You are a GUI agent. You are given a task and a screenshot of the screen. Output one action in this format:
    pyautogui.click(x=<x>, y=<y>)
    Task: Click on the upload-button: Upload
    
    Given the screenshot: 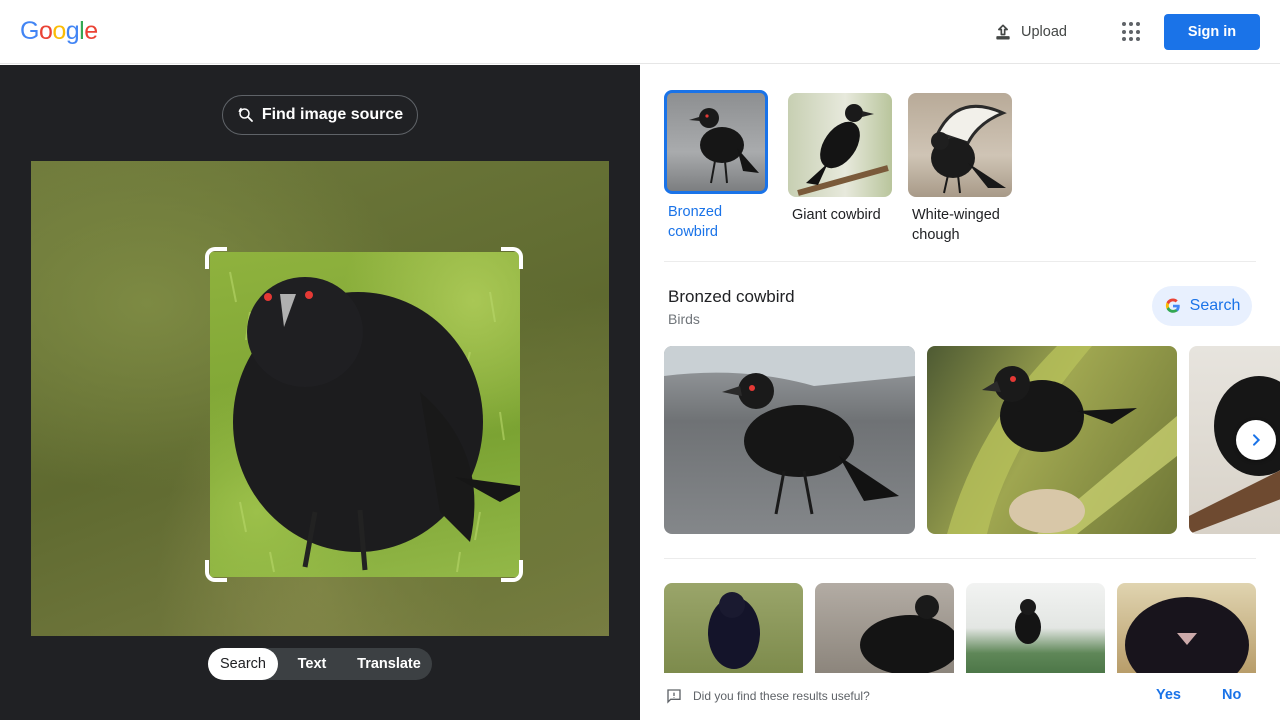 What is the action you would take?
    pyautogui.click(x=1030, y=32)
    